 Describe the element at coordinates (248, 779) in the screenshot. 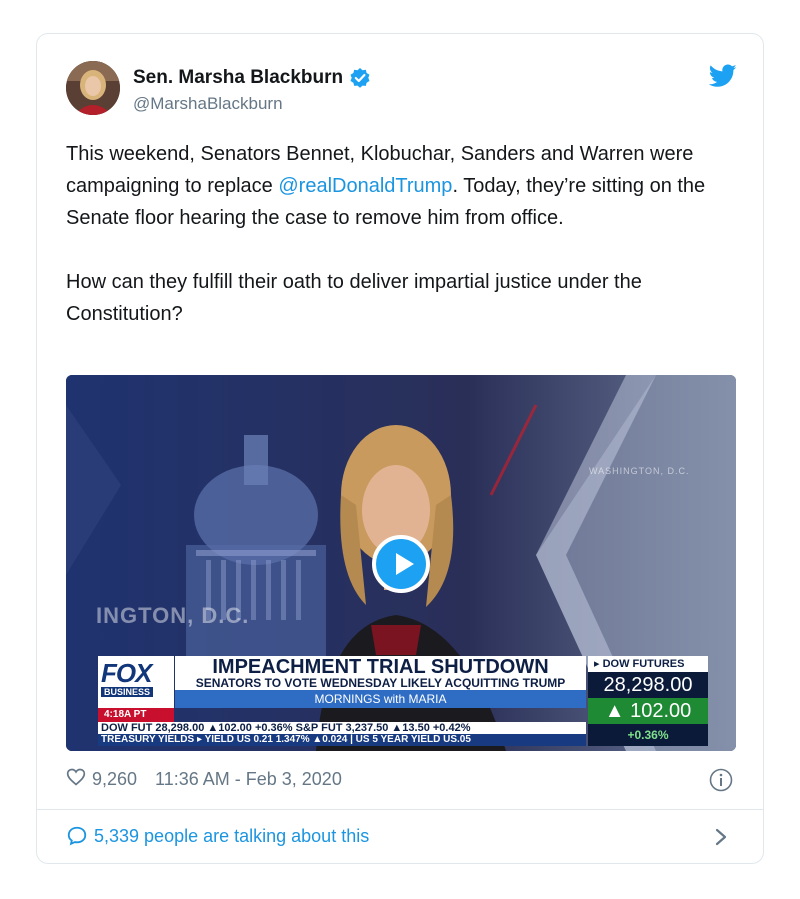

I see `tweet-timestamp: 11:36 AM - Feb 3, 2020` at that location.